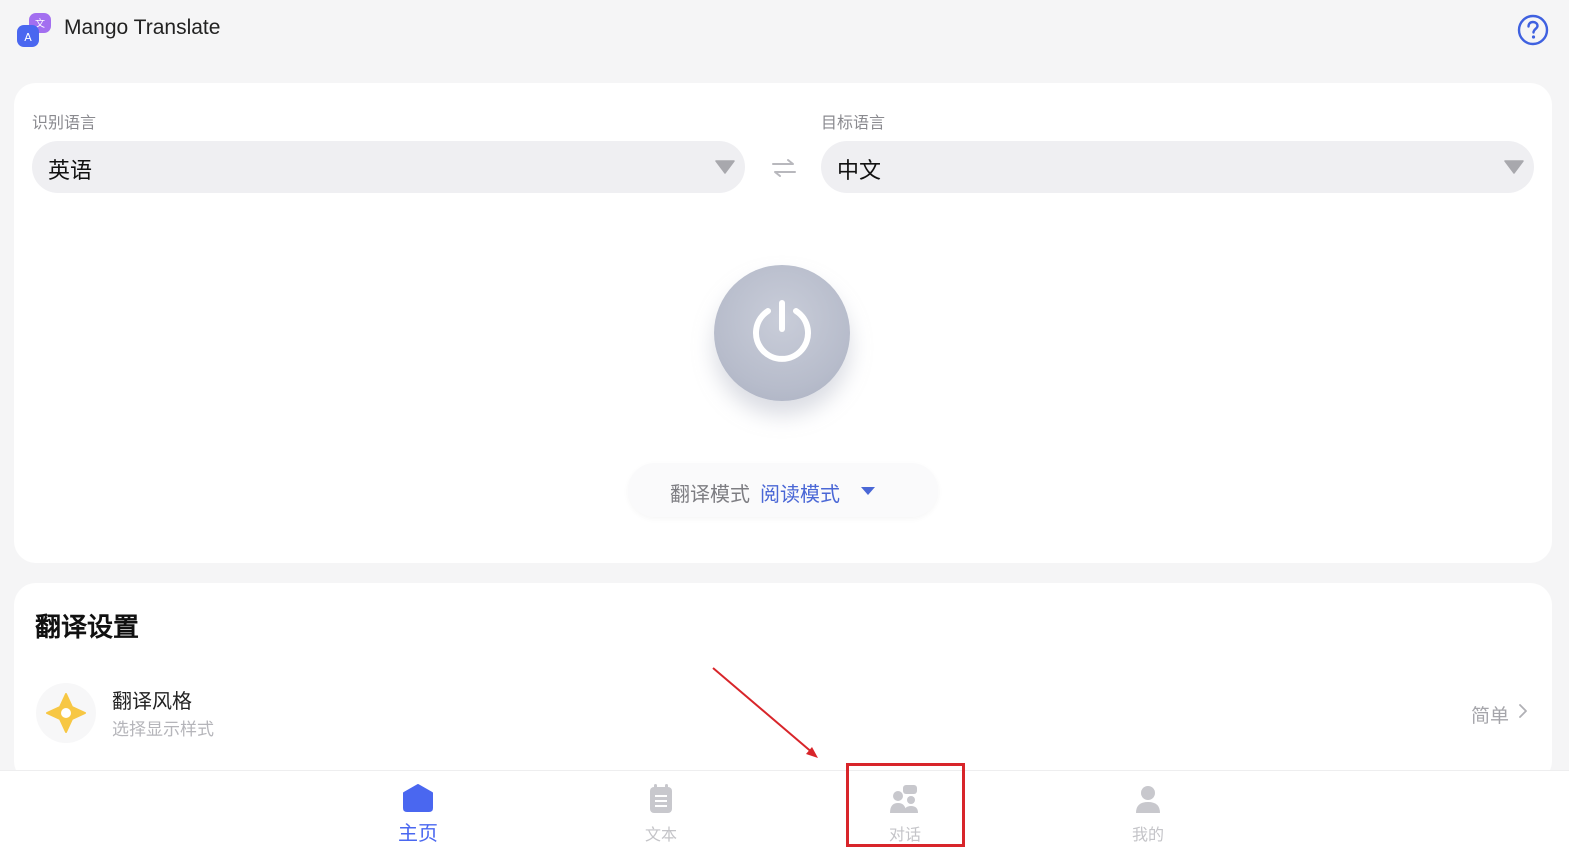 The image size is (1569, 848). I want to click on profile-icon, so click(1148, 799).